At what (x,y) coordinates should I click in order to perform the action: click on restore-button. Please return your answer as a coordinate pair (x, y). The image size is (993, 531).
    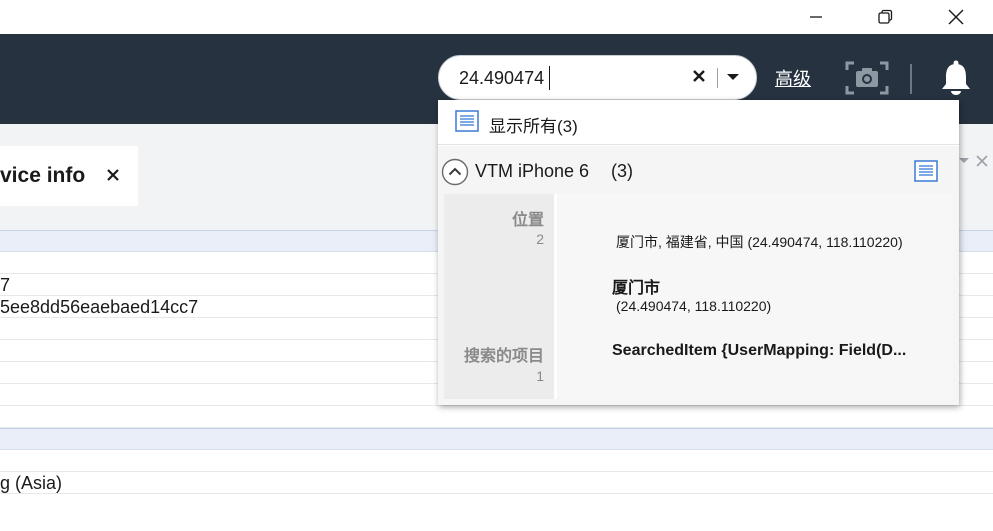
    Looking at the image, I should click on (885, 17).